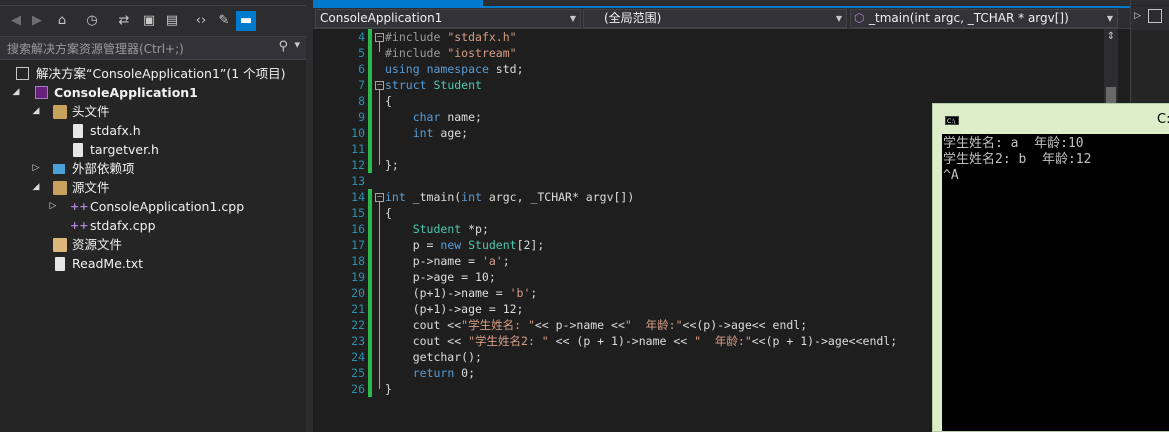 The height and width of the screenshot is (432, 1169). Describe the element at coordinates (451, 37) in the screenshot. I see `code-line: #include "stdafx.h"` at that location.